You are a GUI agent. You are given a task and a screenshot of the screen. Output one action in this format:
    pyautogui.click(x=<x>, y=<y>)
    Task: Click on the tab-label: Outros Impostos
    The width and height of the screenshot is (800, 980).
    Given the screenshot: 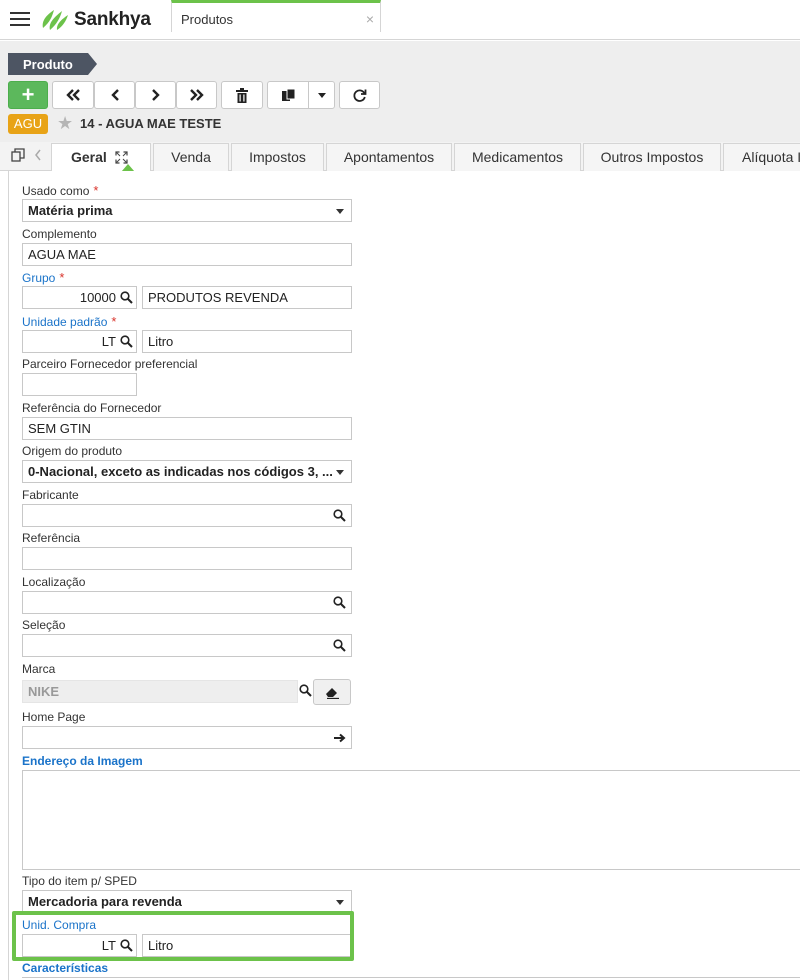 What is the action you would take?
    pyautogui.click(x=652, y=157)
    